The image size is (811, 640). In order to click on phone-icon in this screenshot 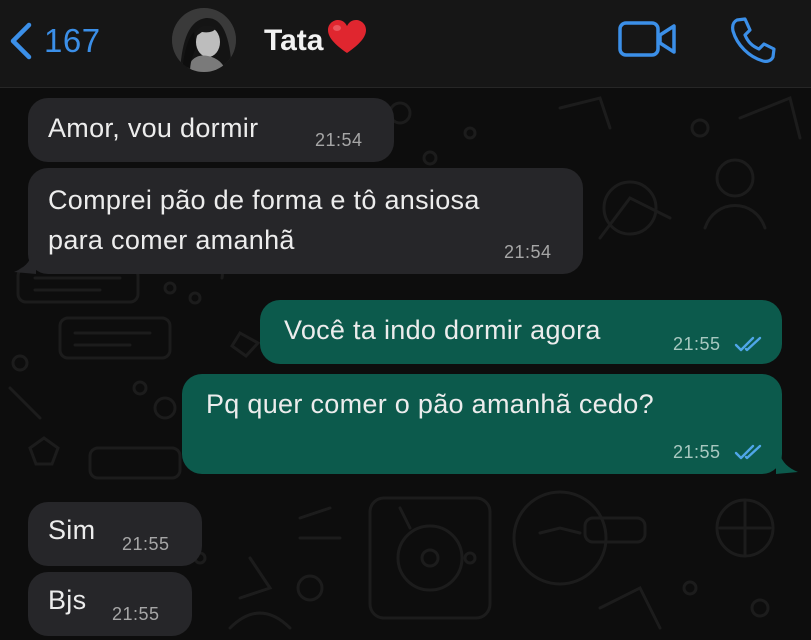, I will do `click(753, 43)`.